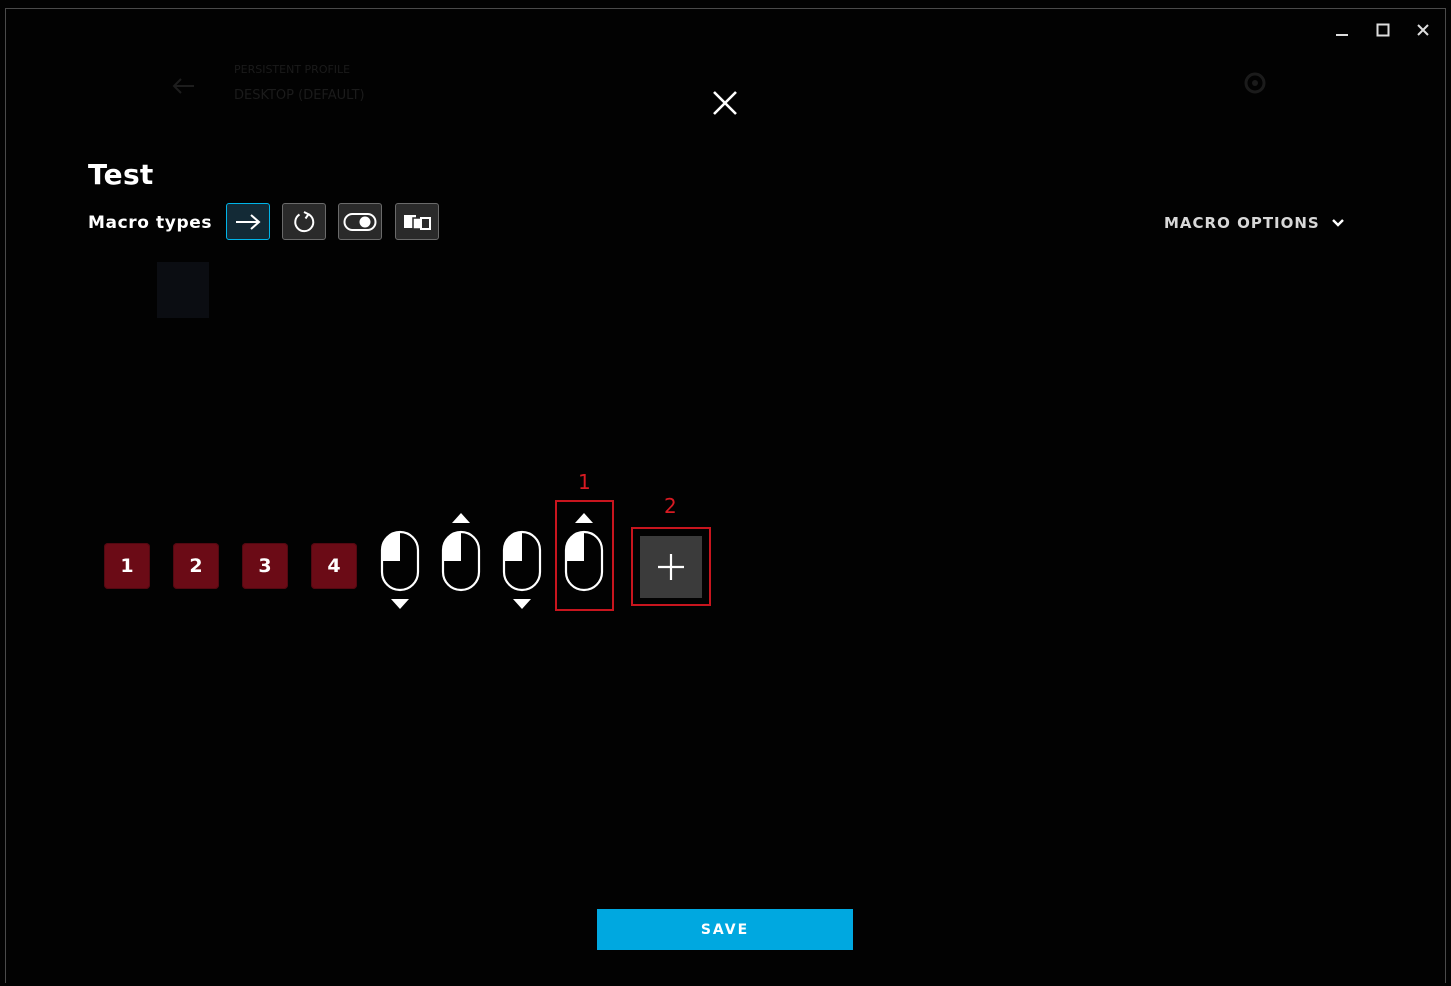 Image resolution: width=1451 pixels, height=986 pixels. Describe the element at coordinates (150, 223) in the screenshot. I see `macro-types-label: Macro types` at that location.